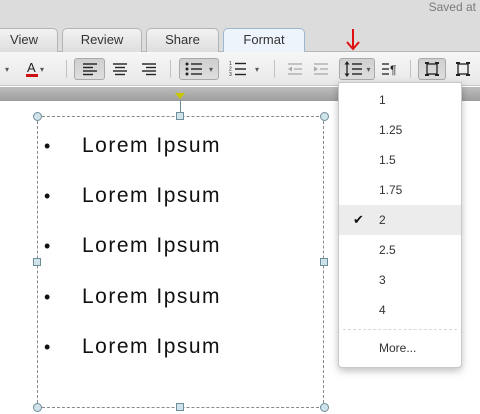  I want to click on saved-status: Saved at, so click(452, 7).